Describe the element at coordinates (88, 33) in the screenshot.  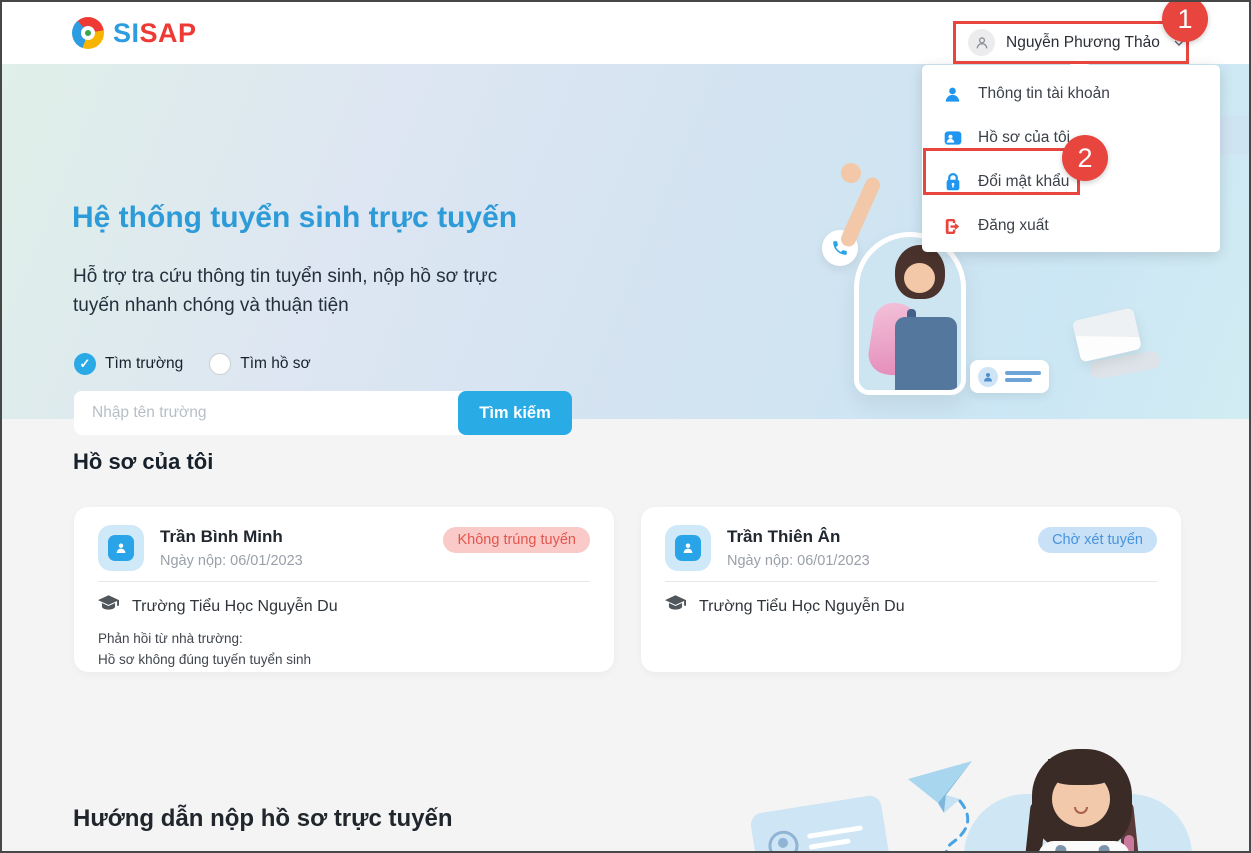
I see `sisap-logo-icon` at that location.